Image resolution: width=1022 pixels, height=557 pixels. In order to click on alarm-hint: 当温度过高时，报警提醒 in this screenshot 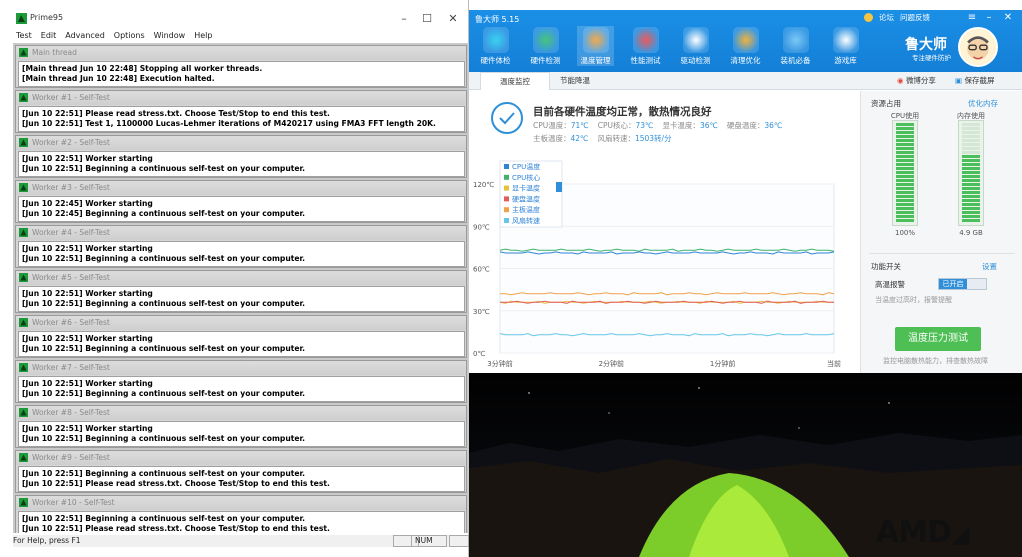, I will do `click(913, 300)`.